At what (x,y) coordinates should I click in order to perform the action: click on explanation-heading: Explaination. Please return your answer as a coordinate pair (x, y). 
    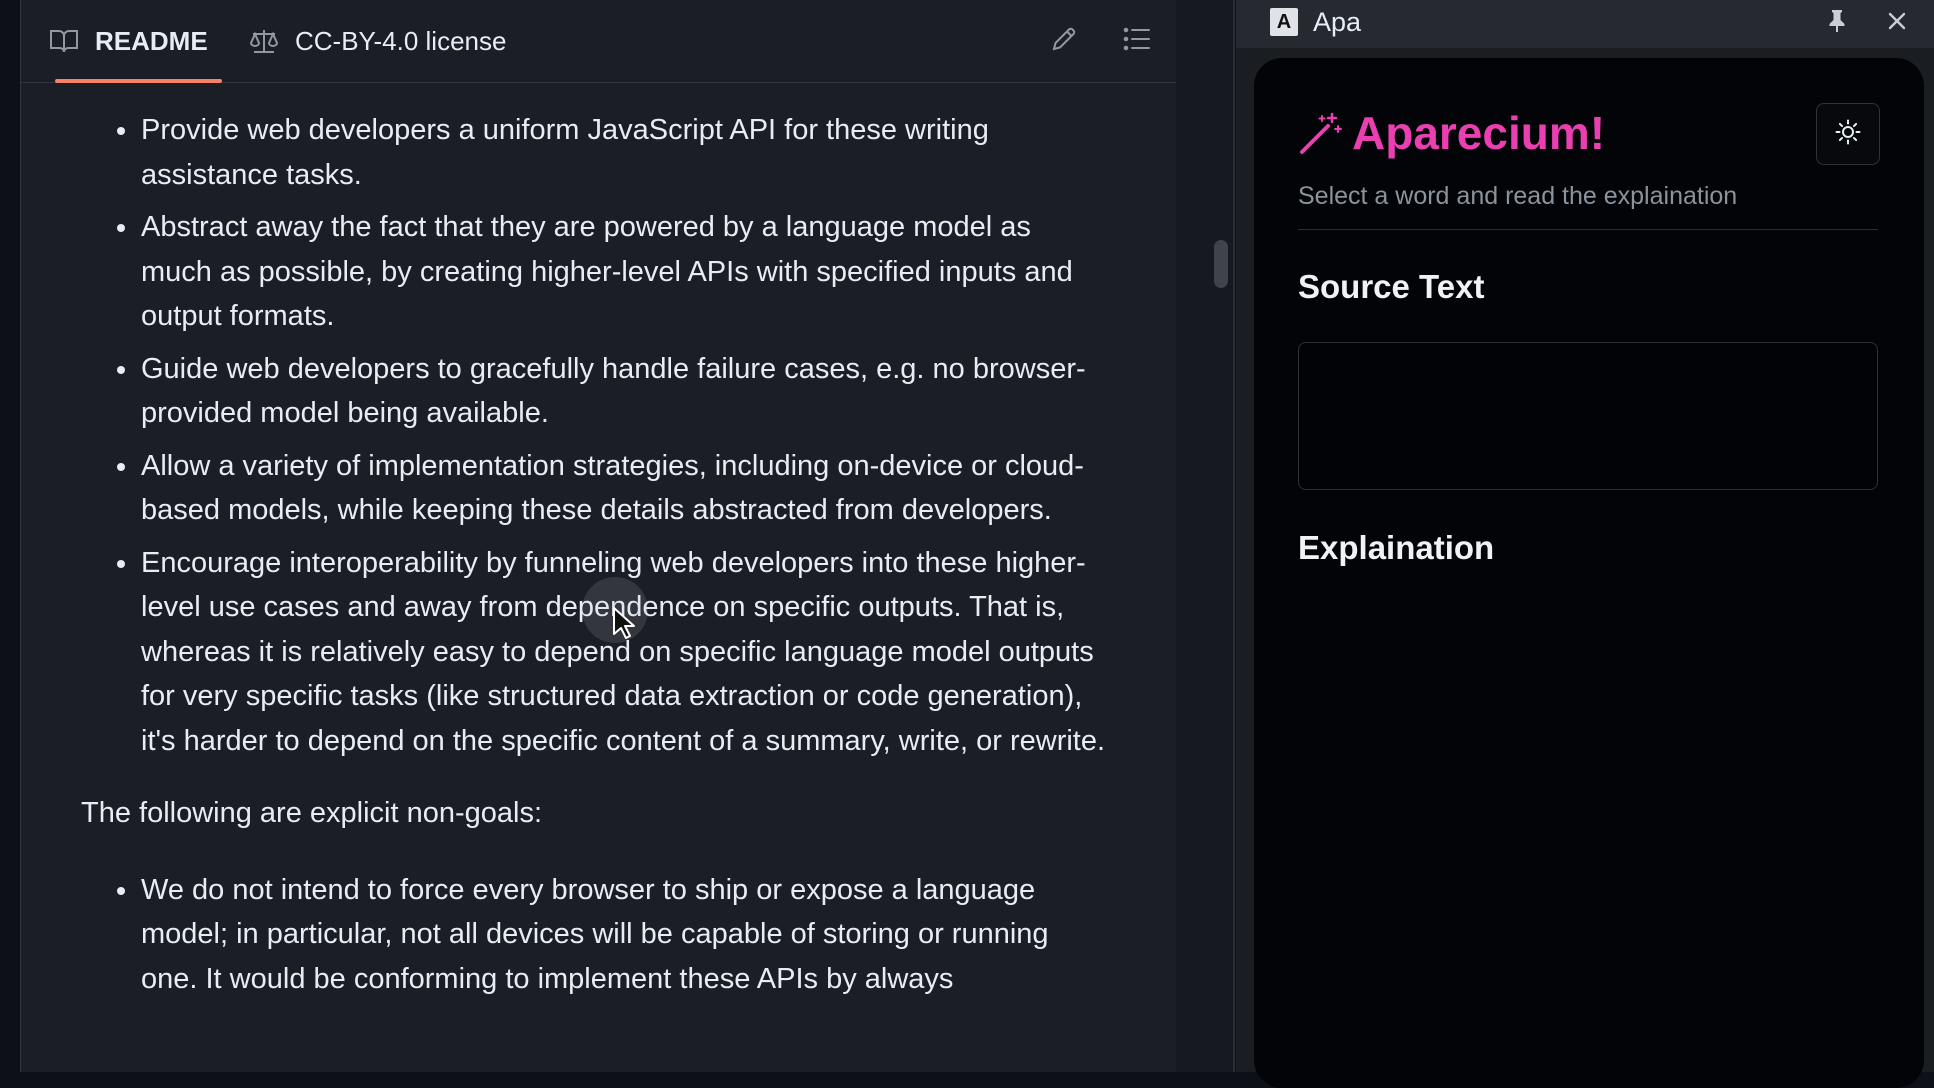
    Looking at the image, I should click on (1396, 547).